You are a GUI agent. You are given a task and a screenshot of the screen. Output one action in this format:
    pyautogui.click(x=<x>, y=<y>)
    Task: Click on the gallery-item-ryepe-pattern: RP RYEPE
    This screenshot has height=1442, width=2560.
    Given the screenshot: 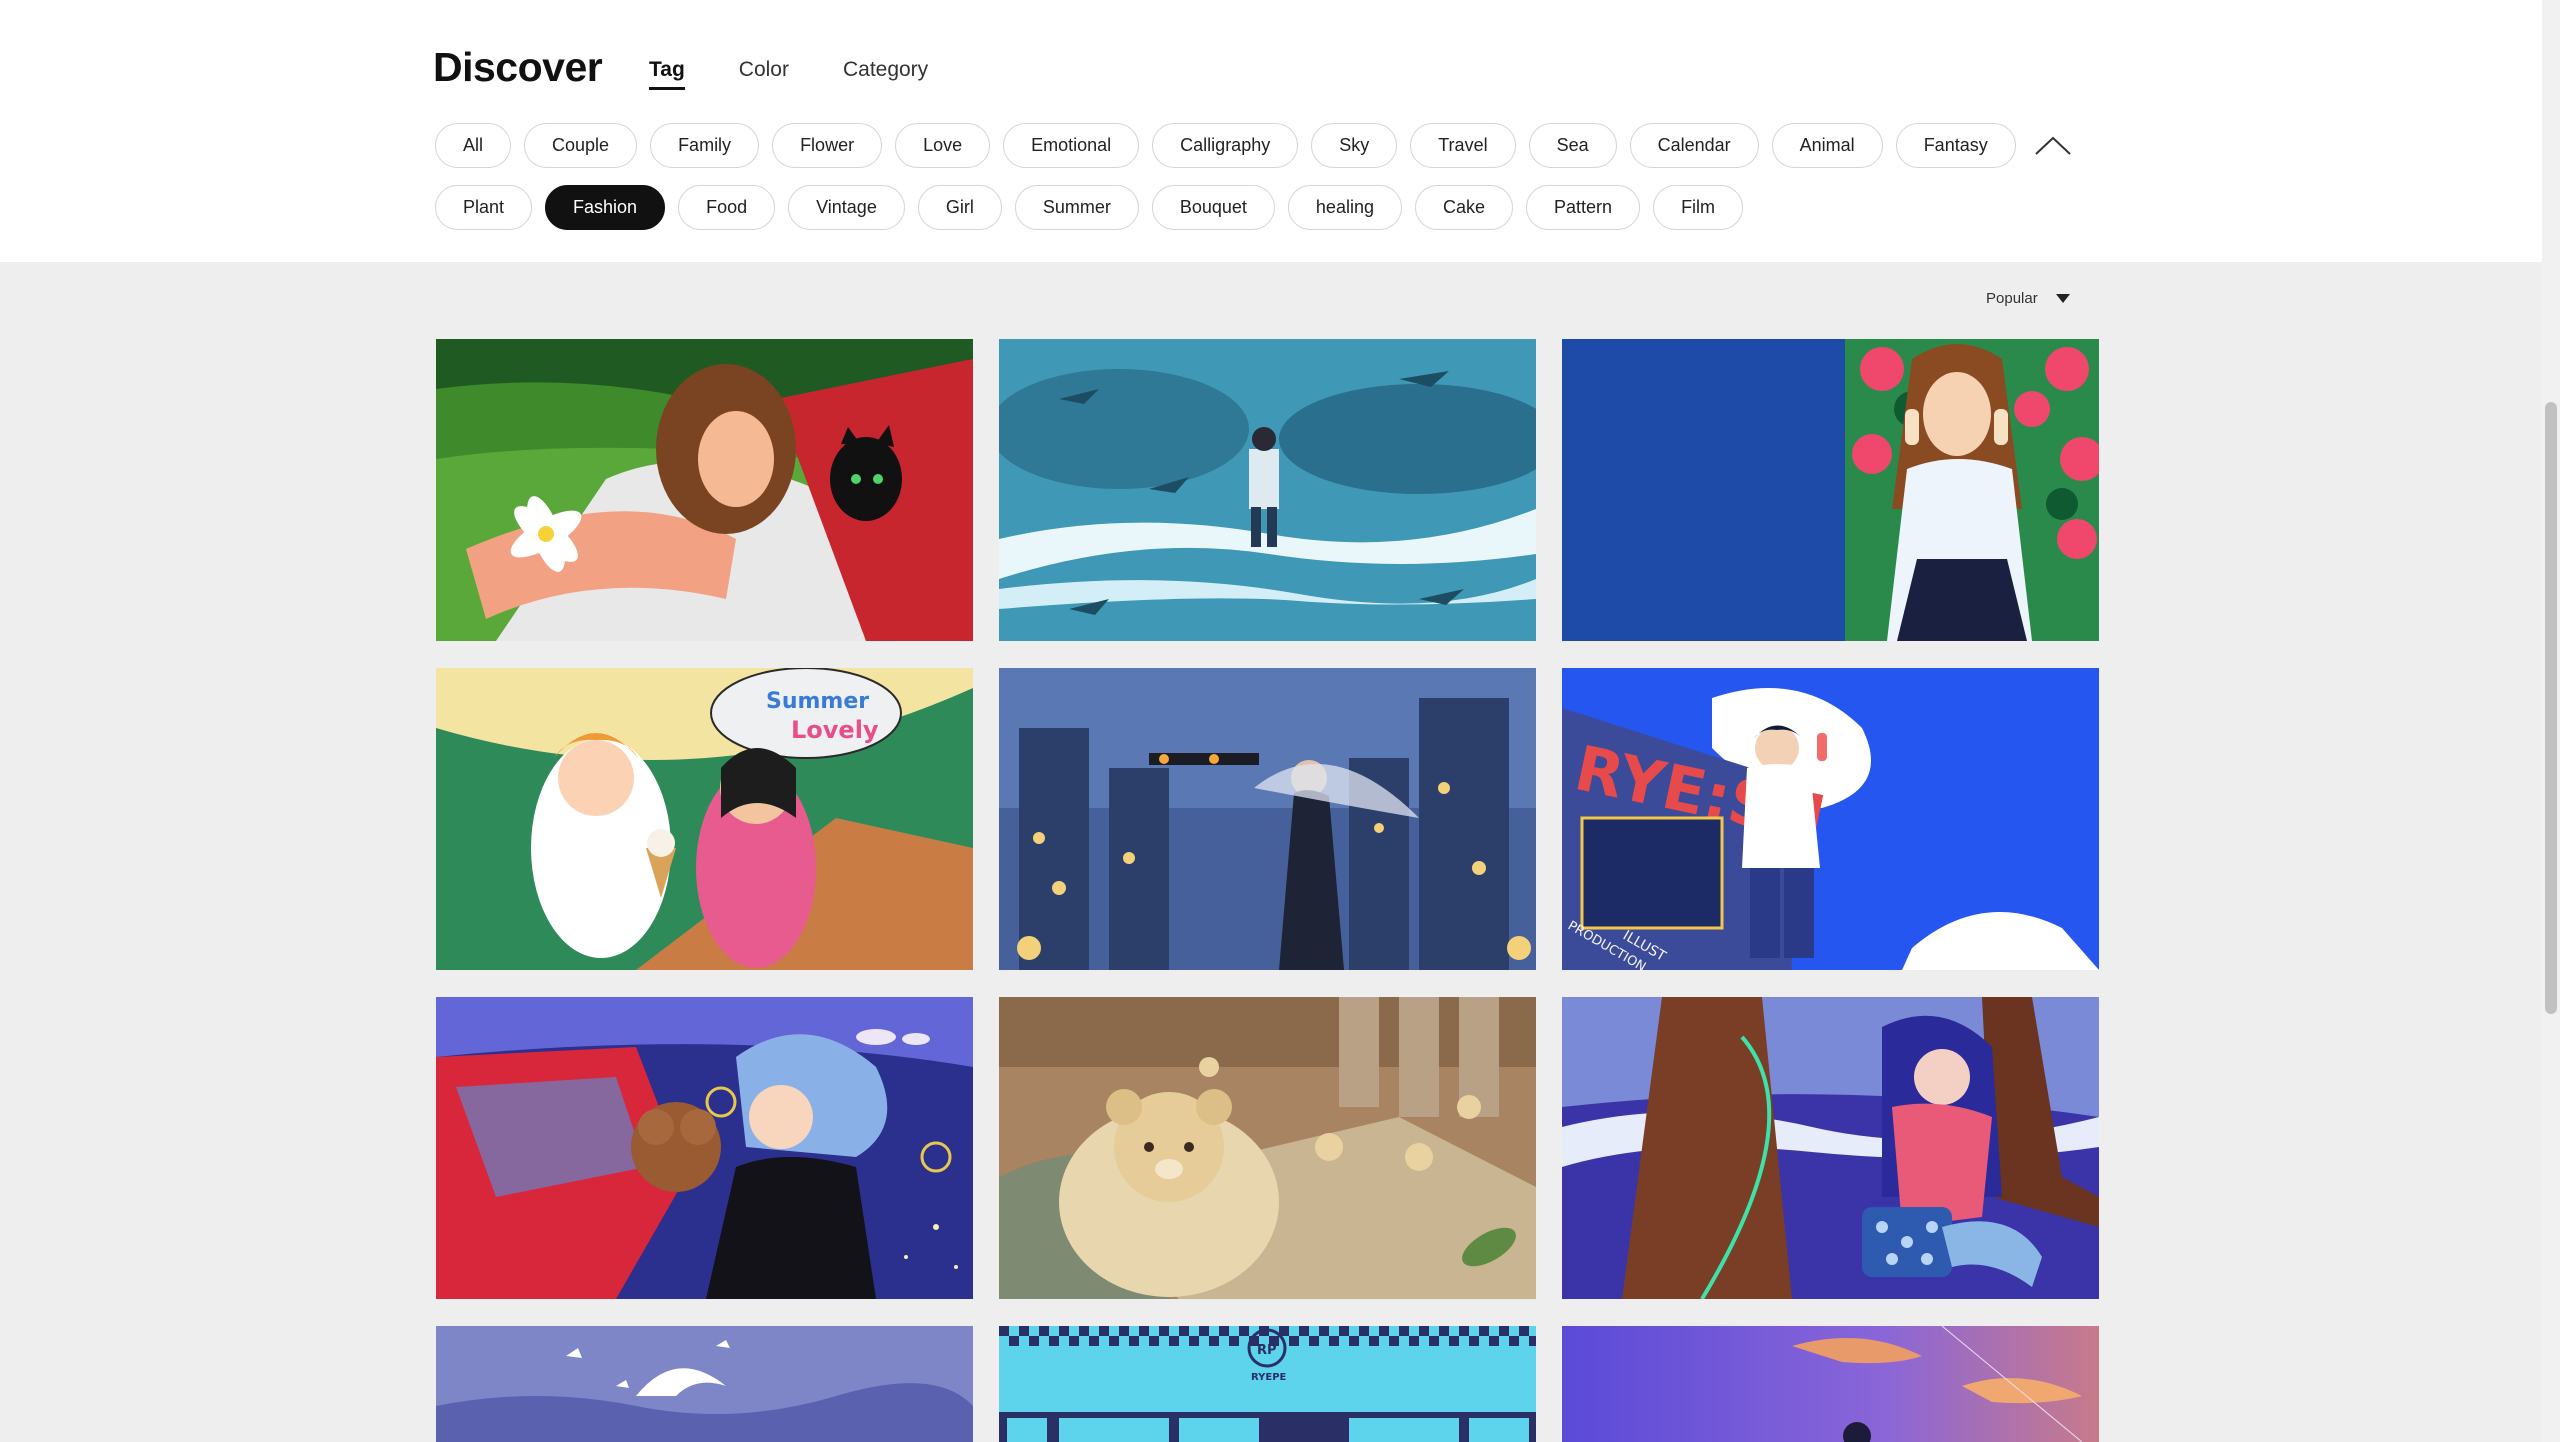 What is the action you would take?
    pyautogui.click(x=1267, y=1384)
    